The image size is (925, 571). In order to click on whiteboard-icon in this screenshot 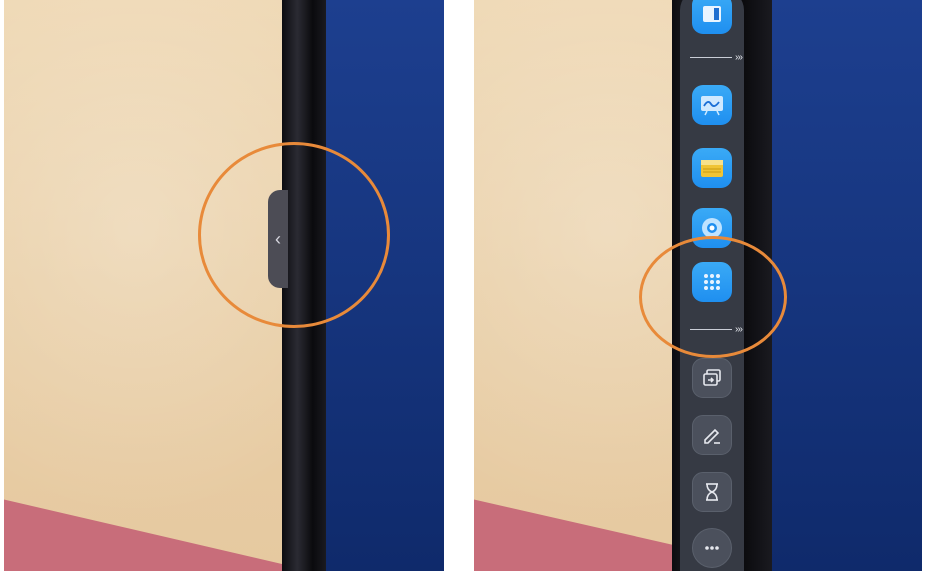, I will do `click(712, 105)`.